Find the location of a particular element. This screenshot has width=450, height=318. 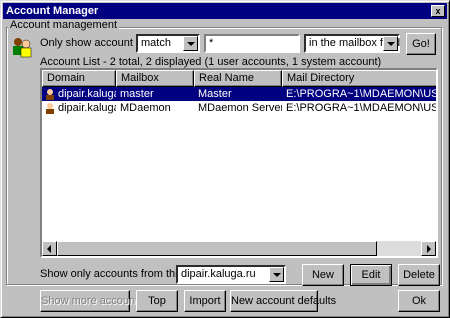

field-select: in the mailbox field is located at coordinates (352, 43).